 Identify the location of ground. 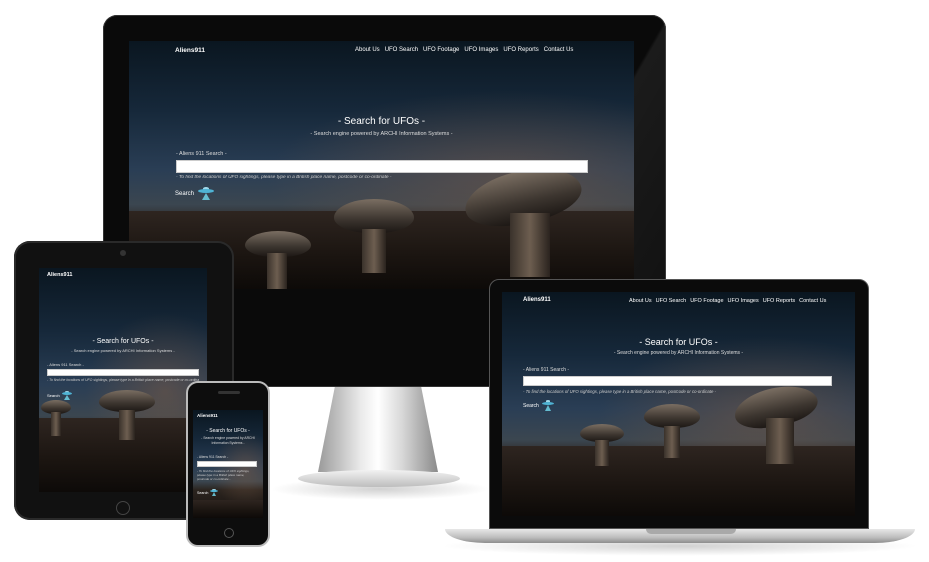
(228, 509).